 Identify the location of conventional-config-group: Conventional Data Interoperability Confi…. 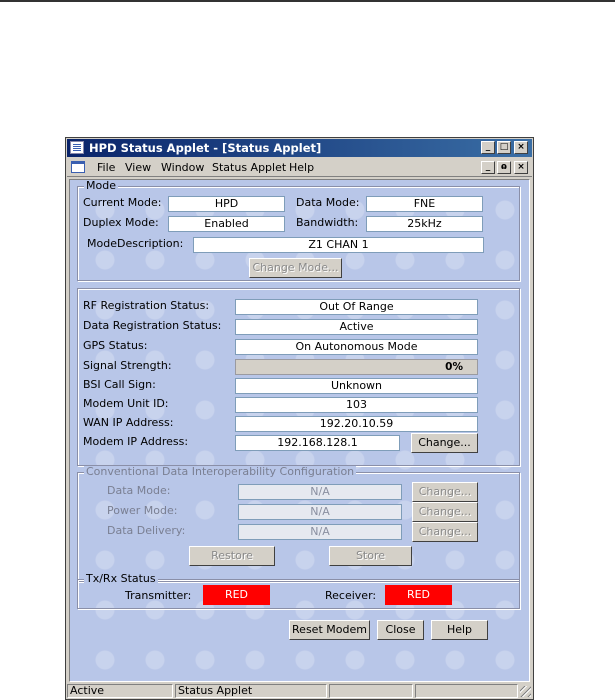
(298, 524).